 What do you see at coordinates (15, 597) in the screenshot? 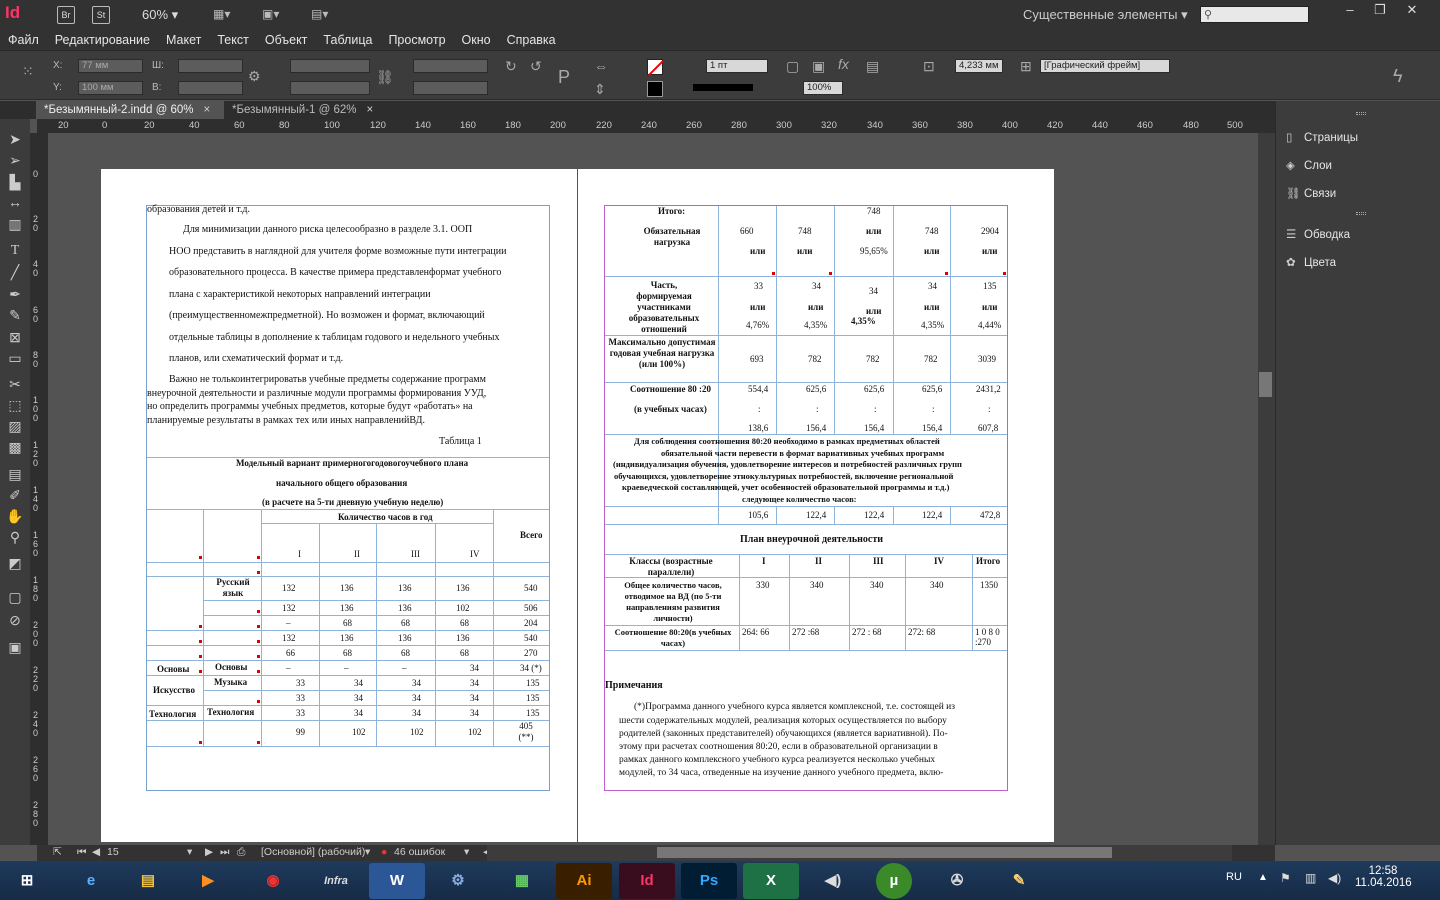
I see `formatting-affects-icon: ▢` at bounding box center [15, 597].